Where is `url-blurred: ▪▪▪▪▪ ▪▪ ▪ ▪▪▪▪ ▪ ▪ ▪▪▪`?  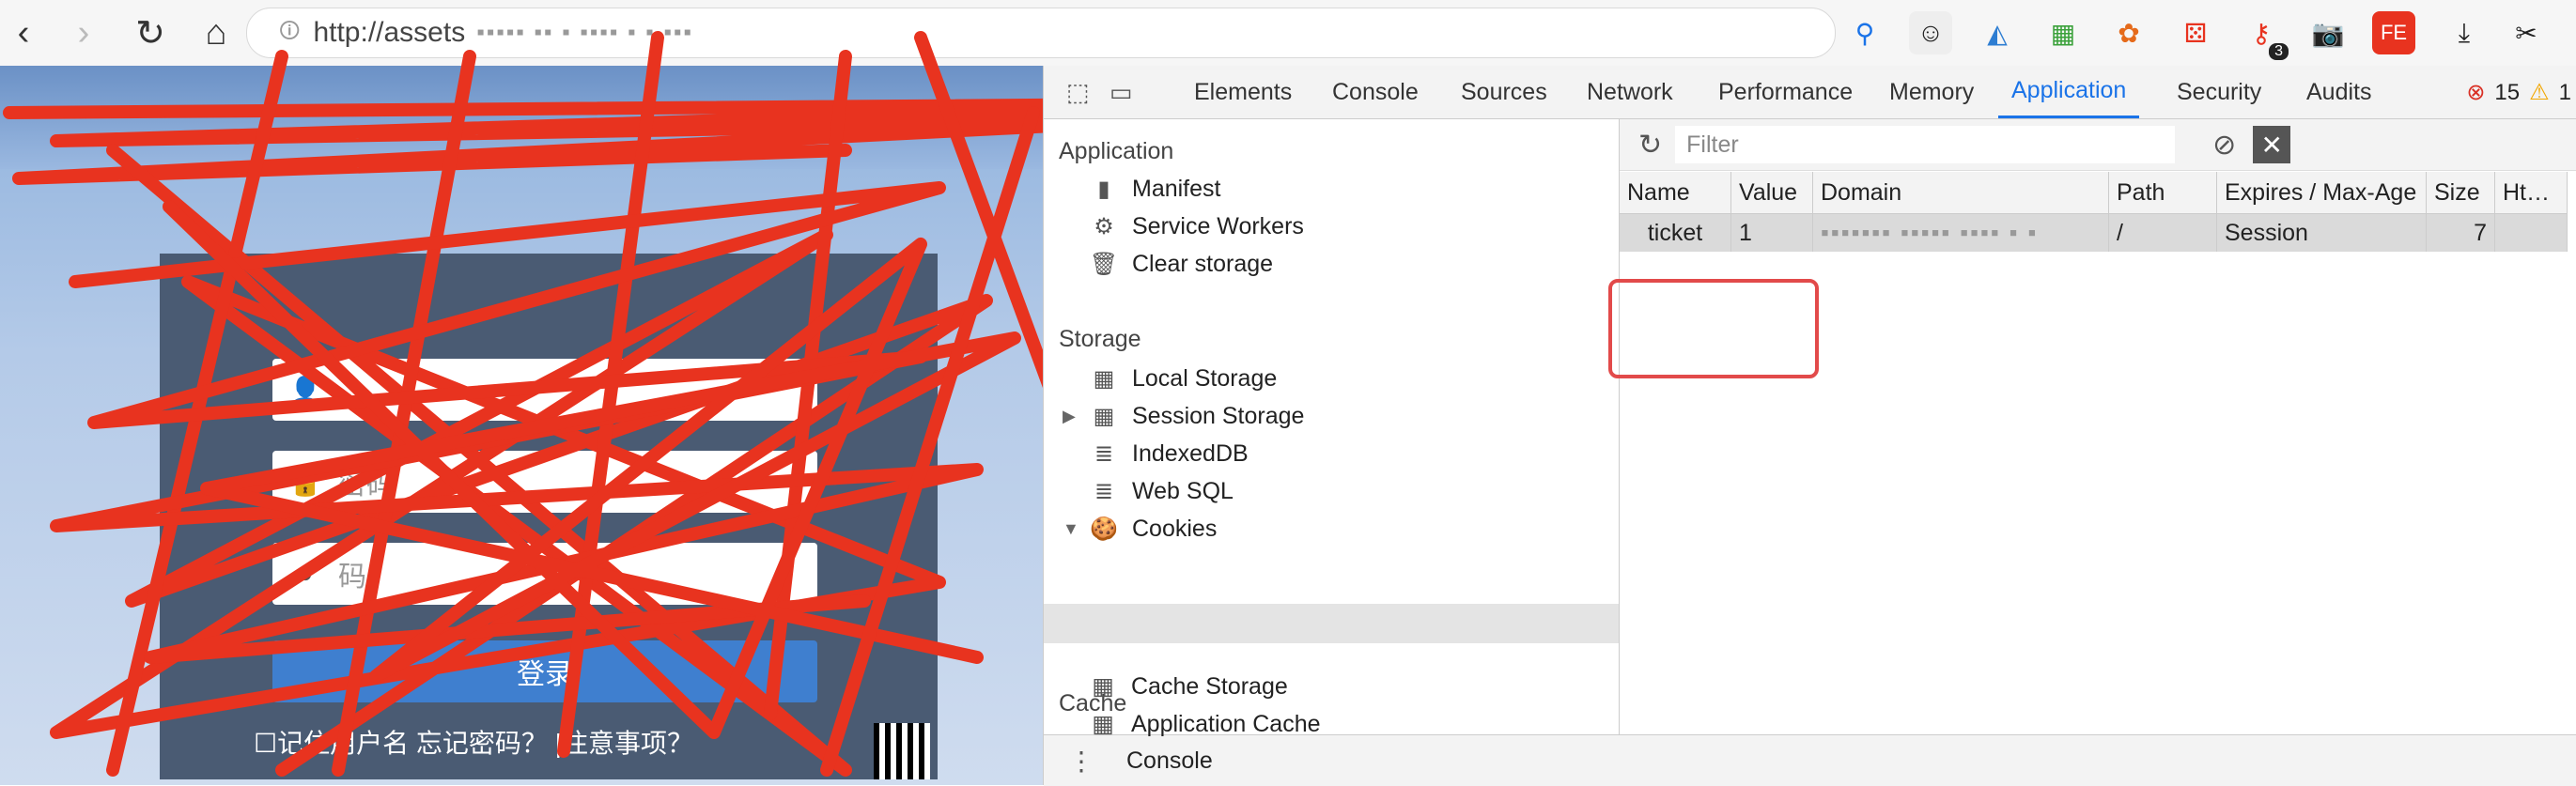
url-blurred: ▪▪▪▪▪ ▪▪ ▪ ▪▪▪▪ ▪ ▪ ▪▪▪ is located at coordinates (584, 32).